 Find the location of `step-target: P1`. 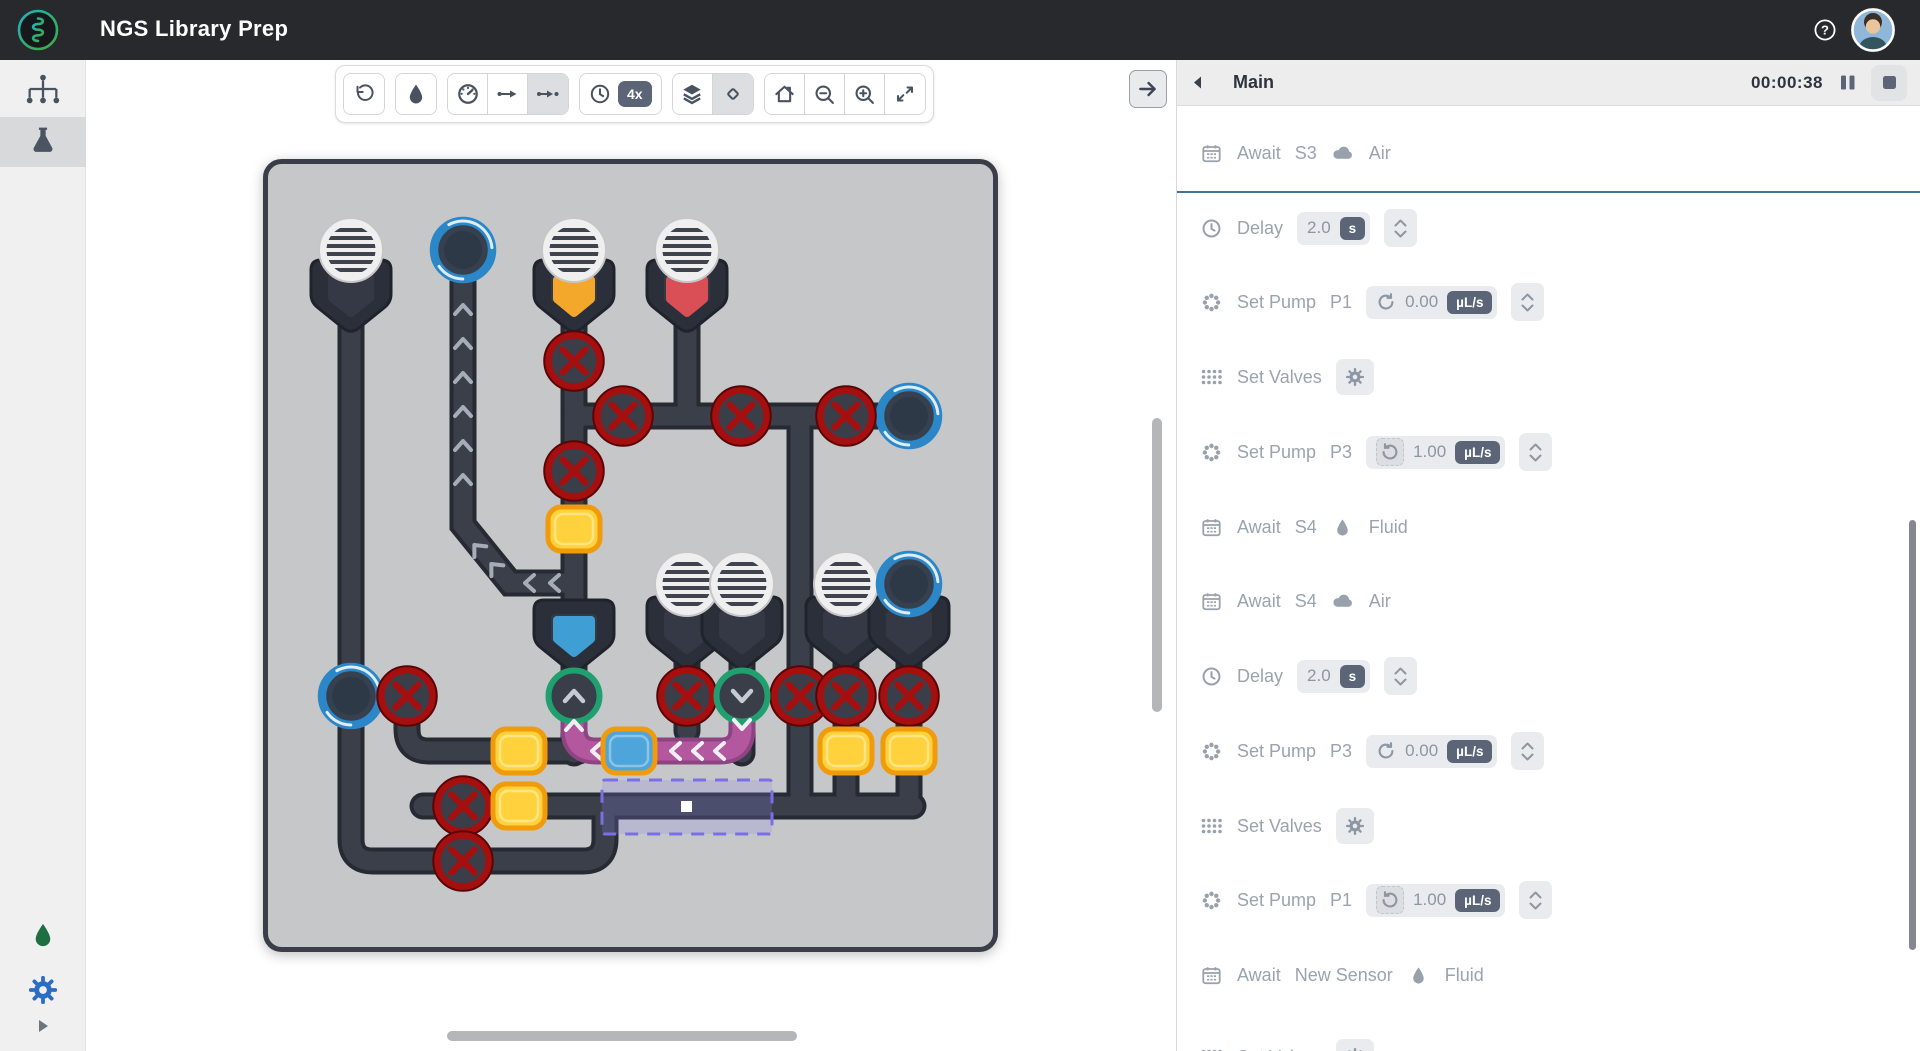

step-target: P1 is located at coordinates (1341, 899).